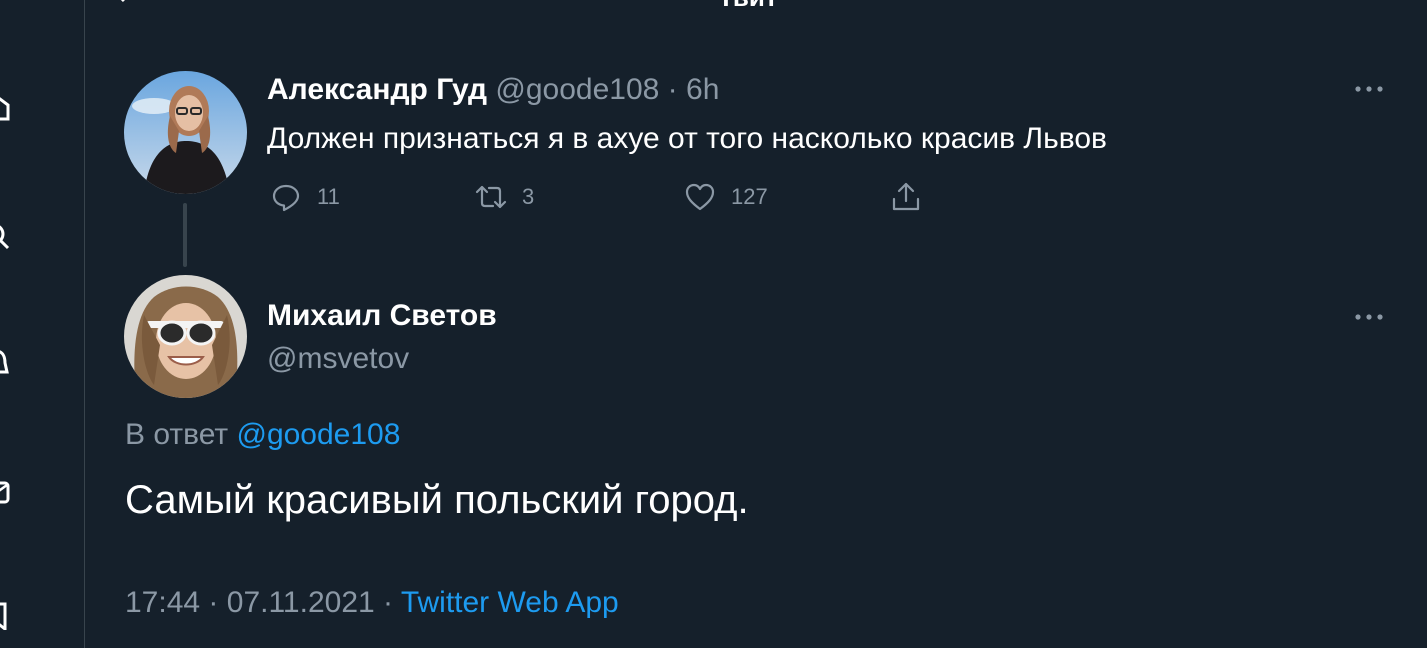 The height and width of the screenshot is (648, 1427). What do you see at coordinates (620, 197) in the screenshot?
I see `tweet-actions: 11 3 127` at bounding box center [620, 197].